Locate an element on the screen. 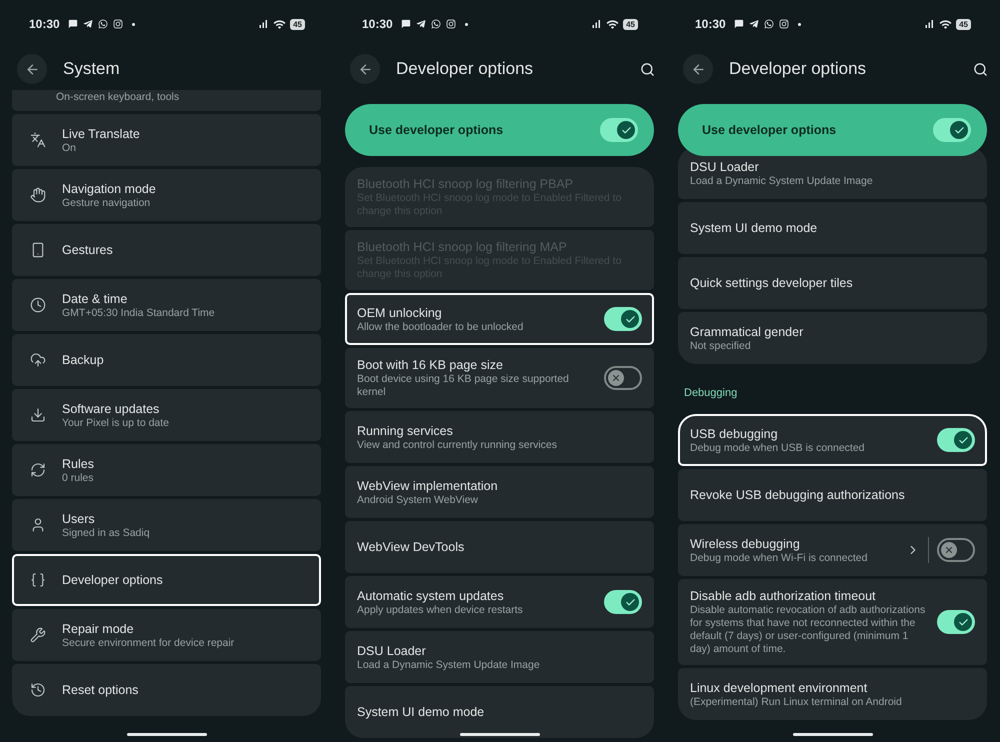 This screenshot has width=1000, height=742. item-title: WebView DevTools is located at coordinates (411, 547).